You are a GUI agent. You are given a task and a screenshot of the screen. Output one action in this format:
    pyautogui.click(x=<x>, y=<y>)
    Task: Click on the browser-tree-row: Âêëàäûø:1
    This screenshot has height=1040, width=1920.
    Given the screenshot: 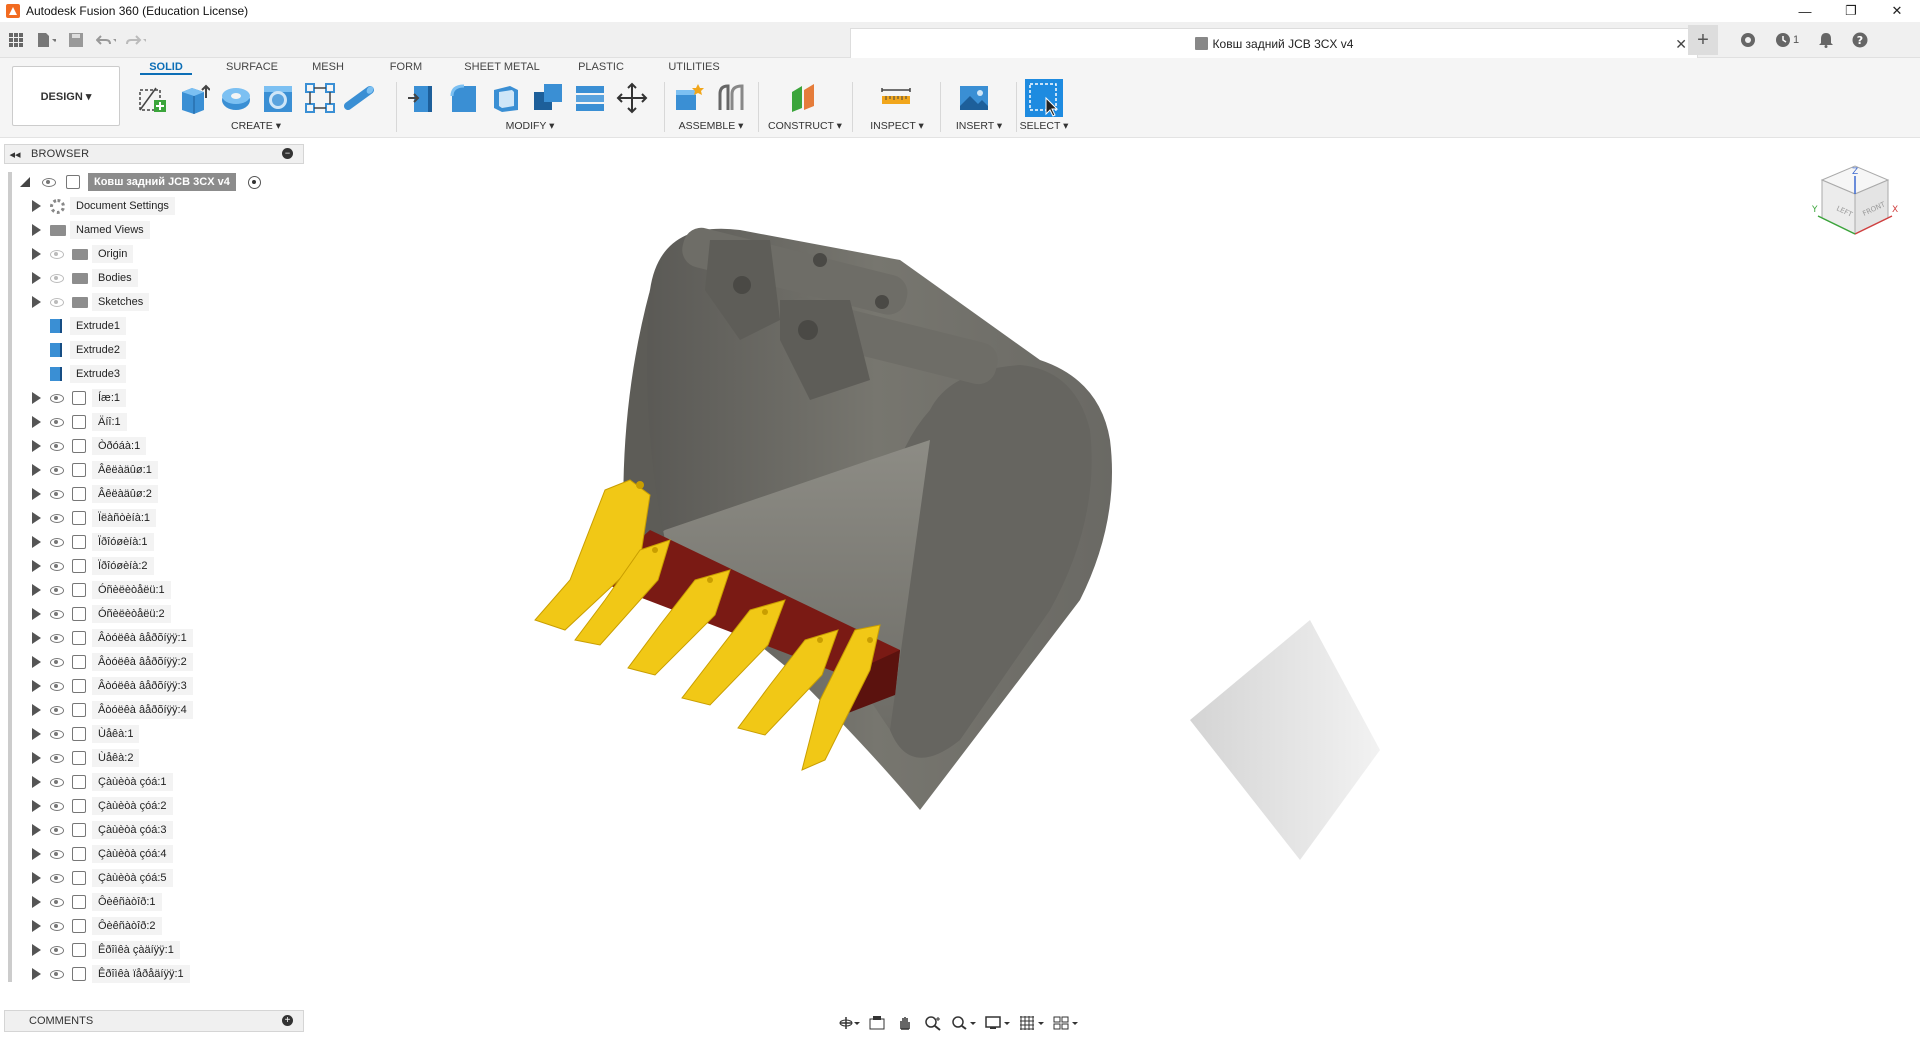 What is the action you would take?
    pyautogui.click(x=154, y=470)
    